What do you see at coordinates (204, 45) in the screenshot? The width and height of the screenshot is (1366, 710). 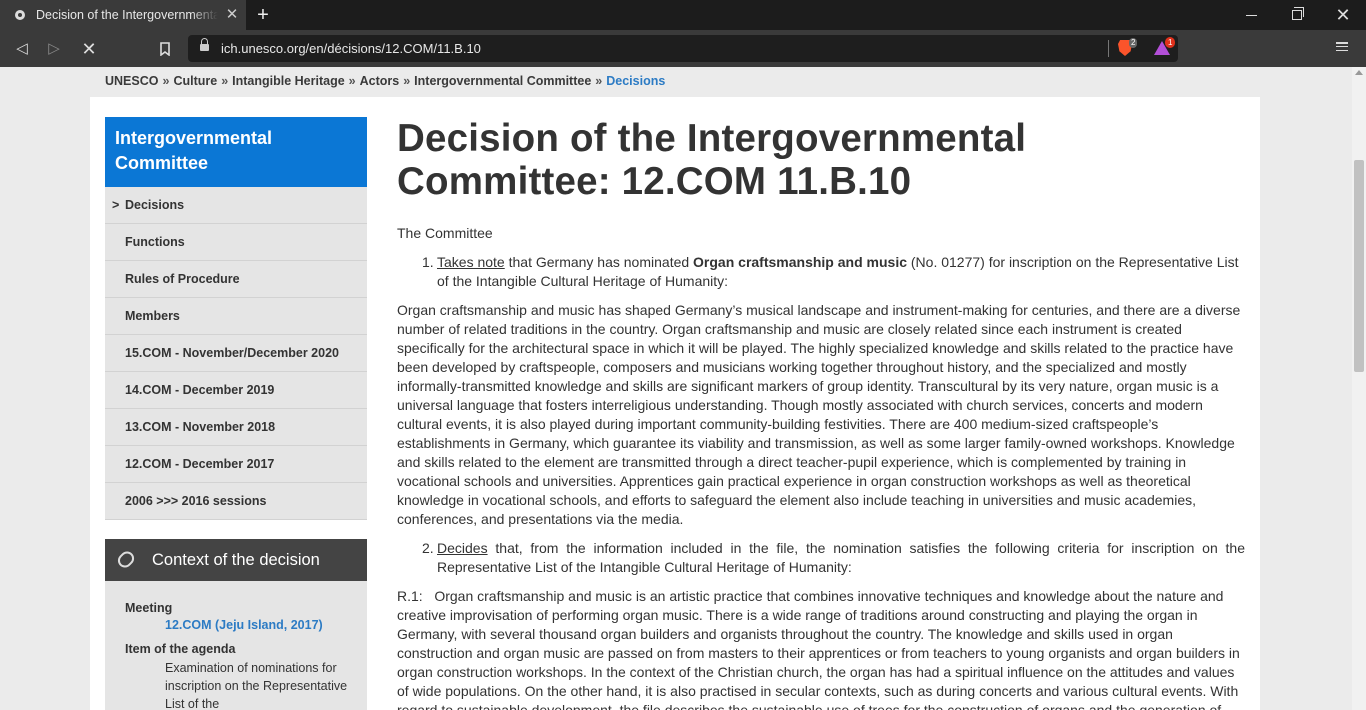 I see `lock-icon` at bounding box center [204, 45].